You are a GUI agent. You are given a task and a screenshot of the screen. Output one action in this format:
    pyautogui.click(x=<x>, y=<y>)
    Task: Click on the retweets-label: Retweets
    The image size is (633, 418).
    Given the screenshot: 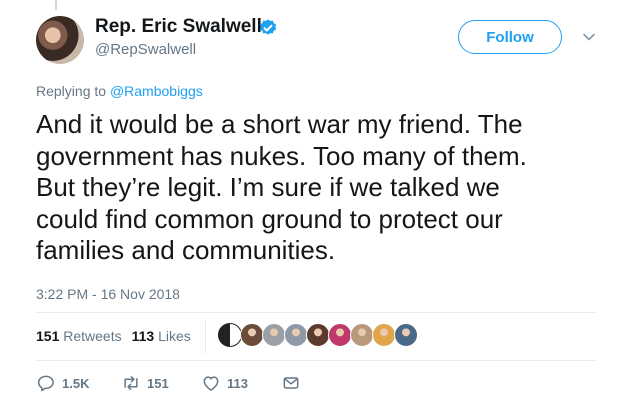 What is the action you would take?
    pyautogui.click(x=92, y=336)
    